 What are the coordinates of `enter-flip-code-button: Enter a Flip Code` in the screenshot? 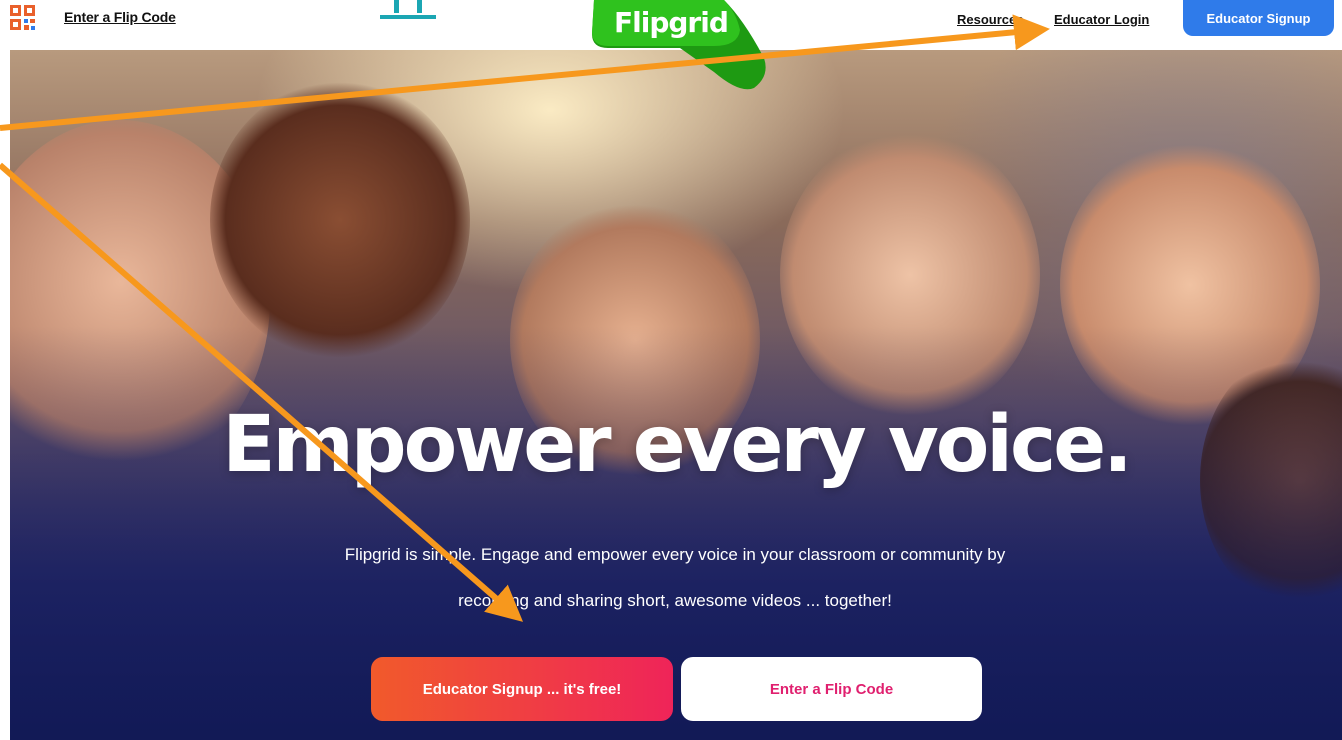 It's located at (831, 689).